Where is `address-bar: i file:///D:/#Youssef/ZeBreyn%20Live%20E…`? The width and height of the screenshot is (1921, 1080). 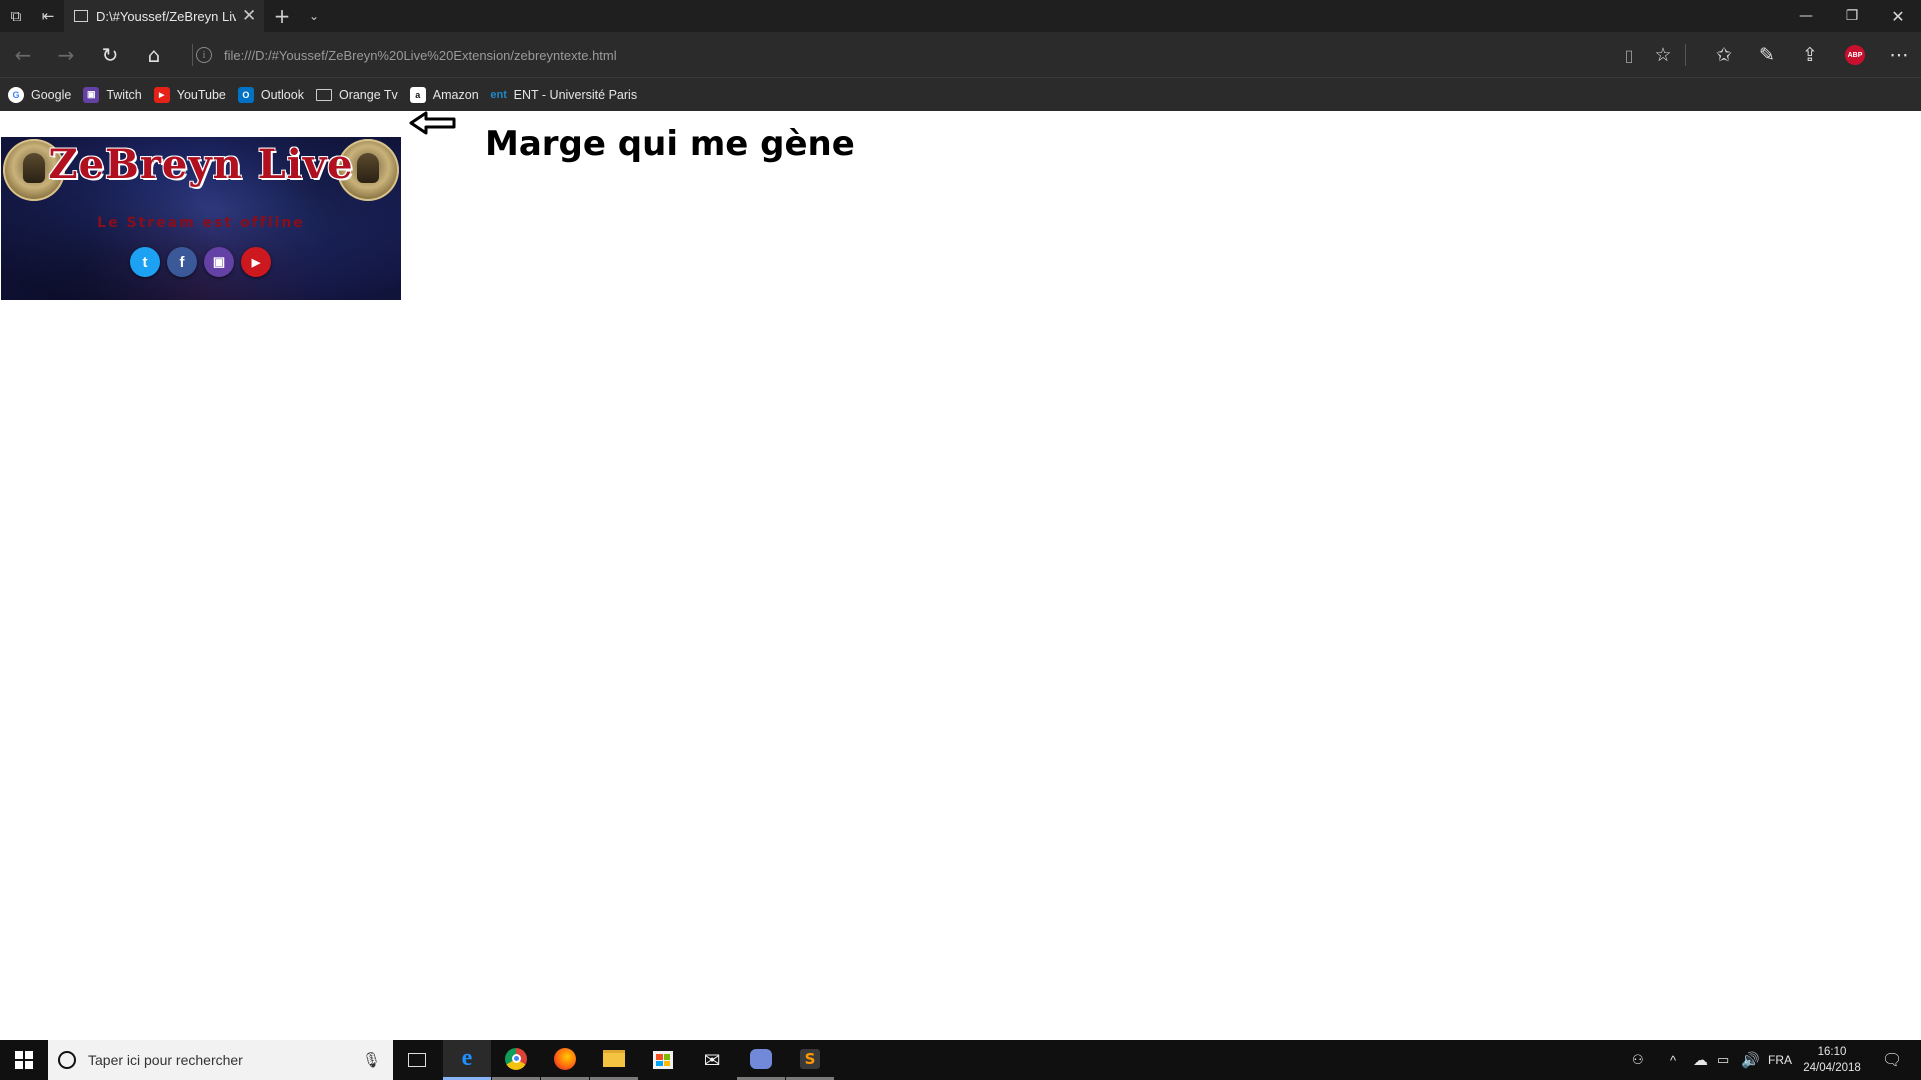 address-bar: i file:///D:/#Youssef/ZeBreyn%20Live%20E… is located at coordinates (896, 55).